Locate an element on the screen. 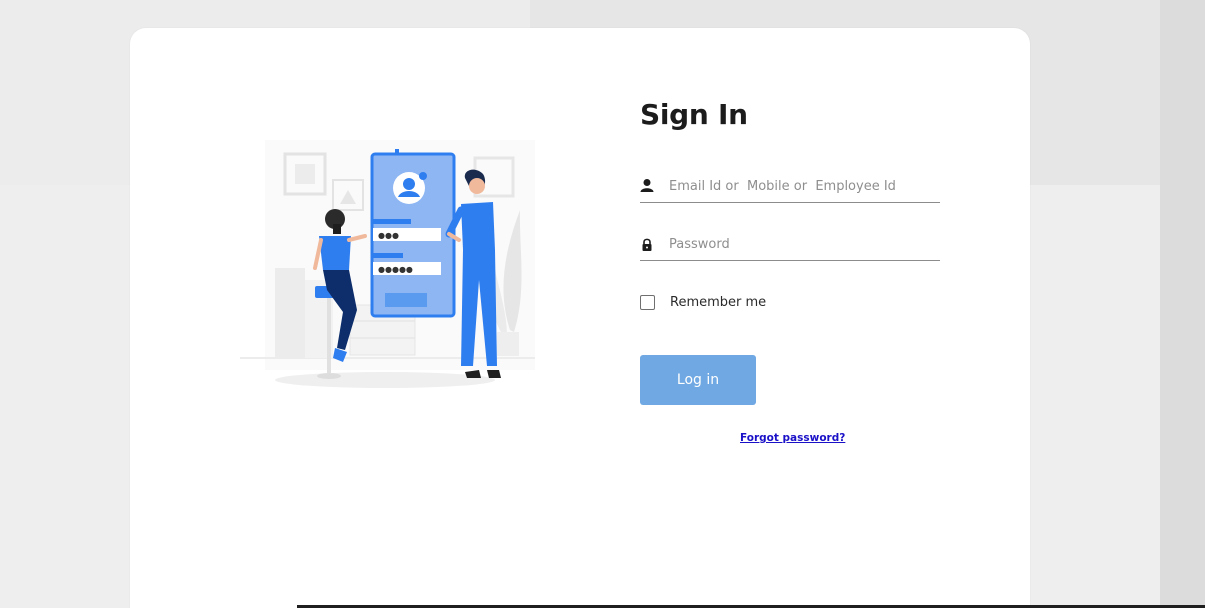  lock-icon is located at coordinates (647, 244).